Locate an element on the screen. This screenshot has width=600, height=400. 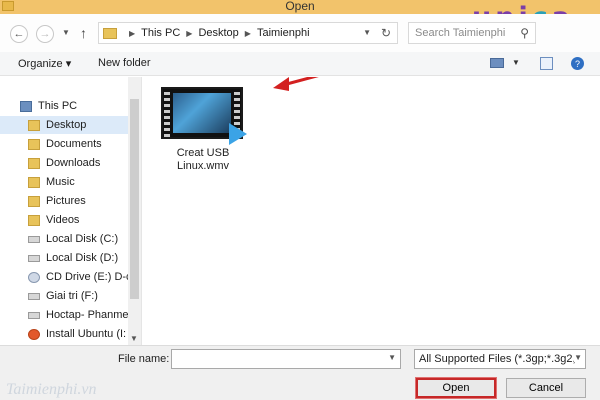
sidebar-item-documents: Documents is located at coordinates (64, 144).